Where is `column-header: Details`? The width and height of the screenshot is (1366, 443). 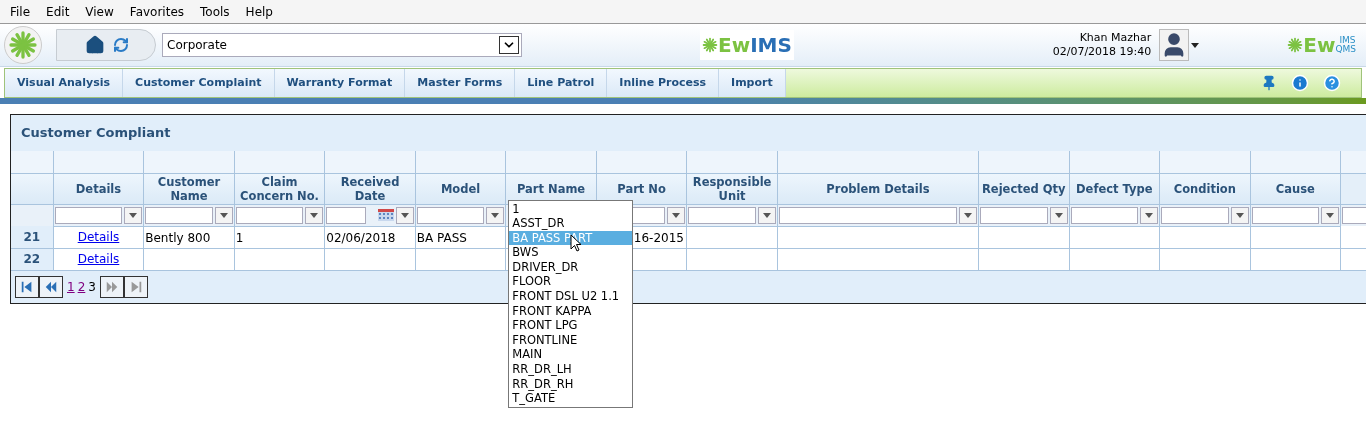
column-header: Details is located at coordinates (98, 188).